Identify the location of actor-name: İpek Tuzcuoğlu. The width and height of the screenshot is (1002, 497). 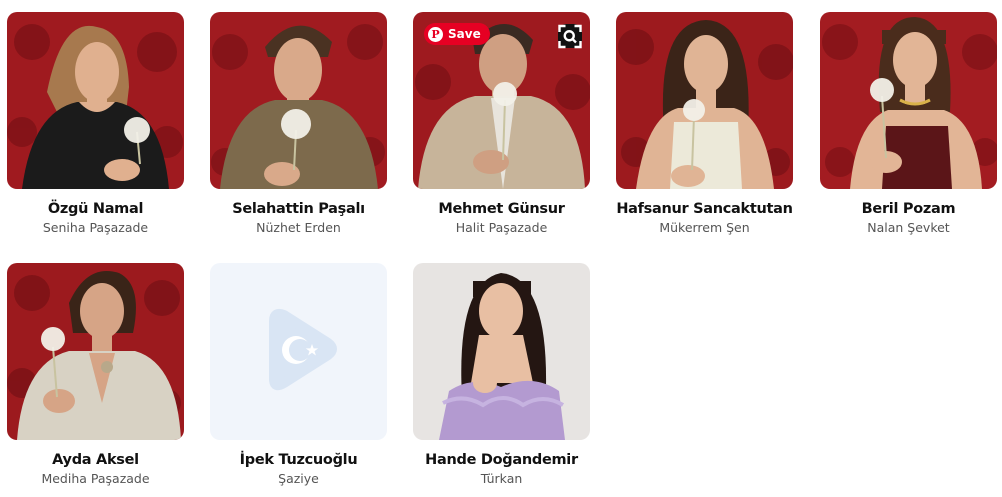
(298, 460).